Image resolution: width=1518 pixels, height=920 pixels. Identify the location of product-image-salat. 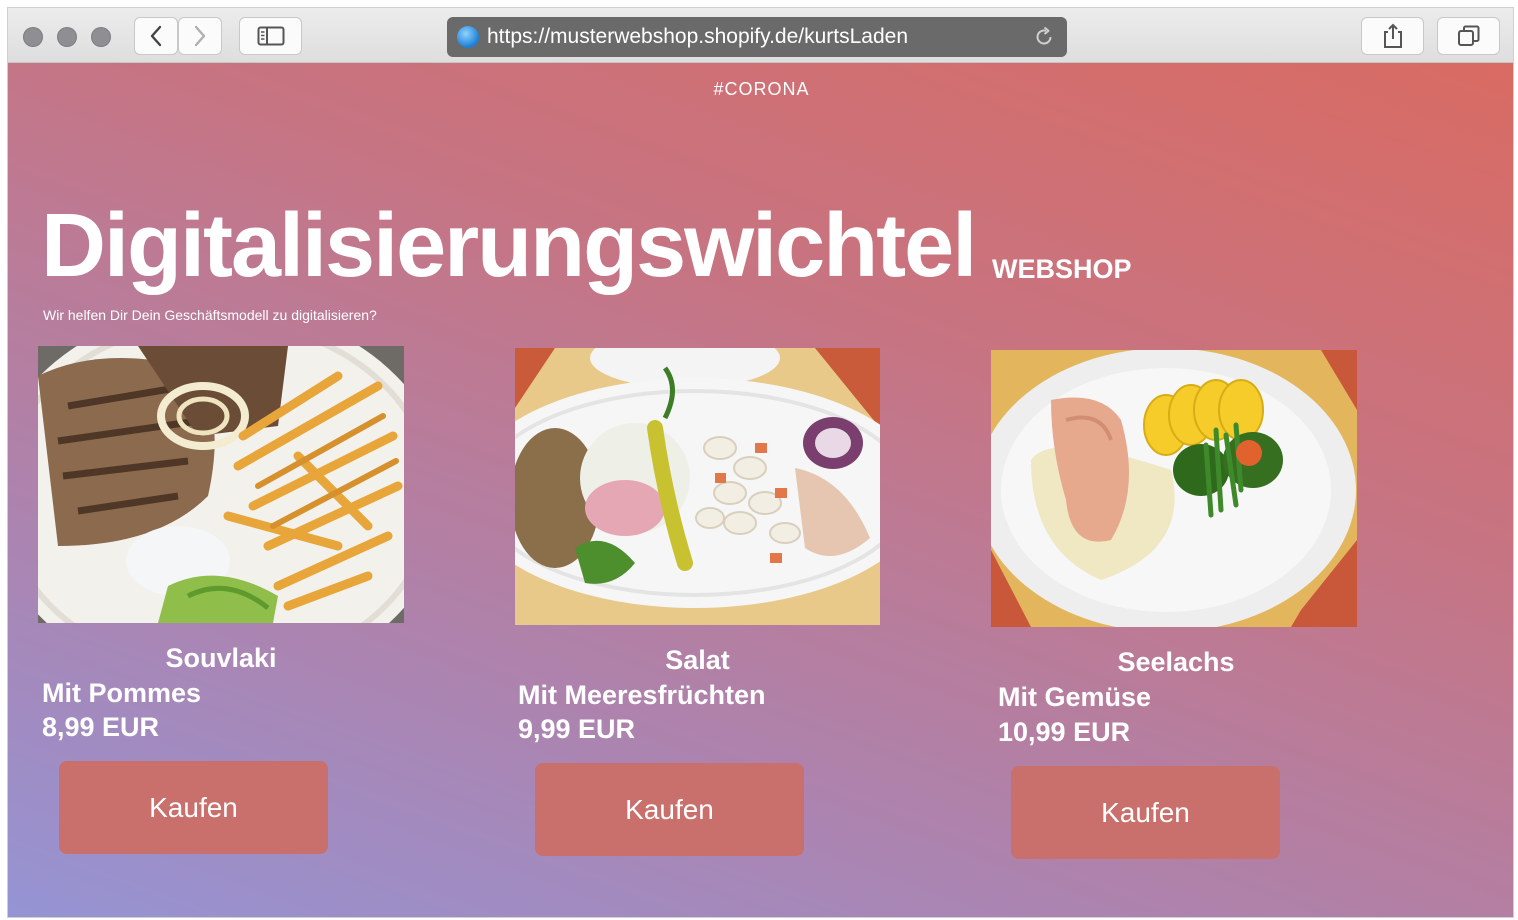
(697, 486).